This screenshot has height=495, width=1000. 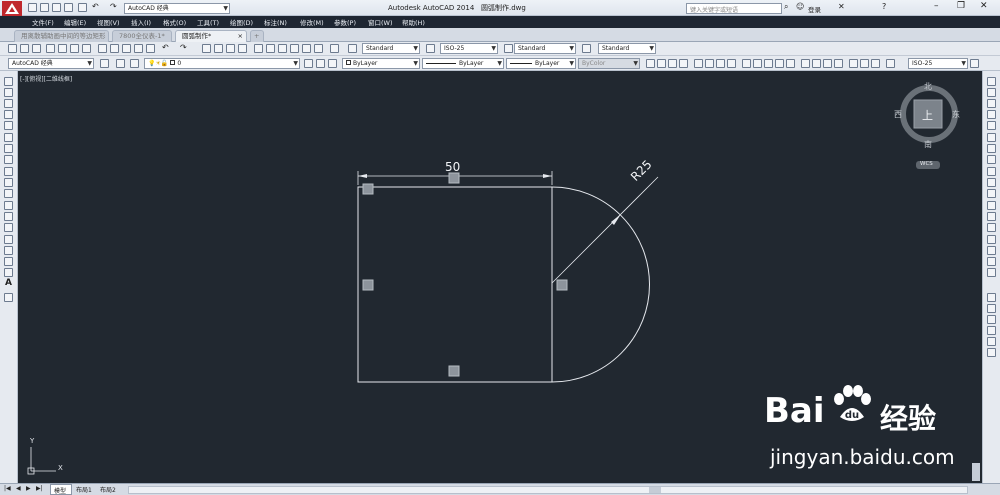 I want to click on insert-block-icon, so click(x=8, y=205).